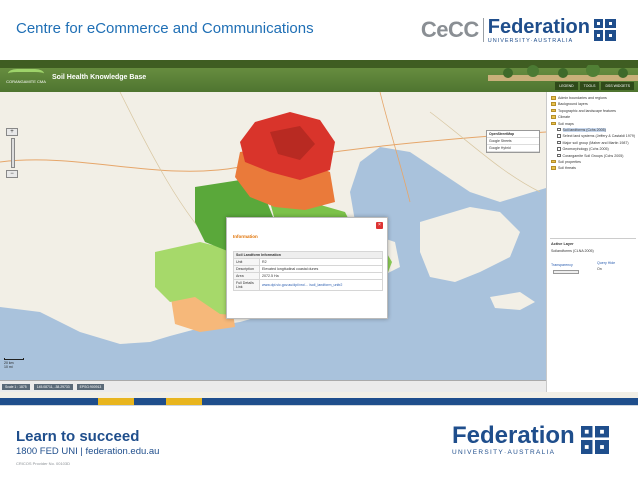  What do you see at coordinates (538, 26) in the screenshot?
I see `federation-logo-text: Federation` at bounding box center [538, 26].